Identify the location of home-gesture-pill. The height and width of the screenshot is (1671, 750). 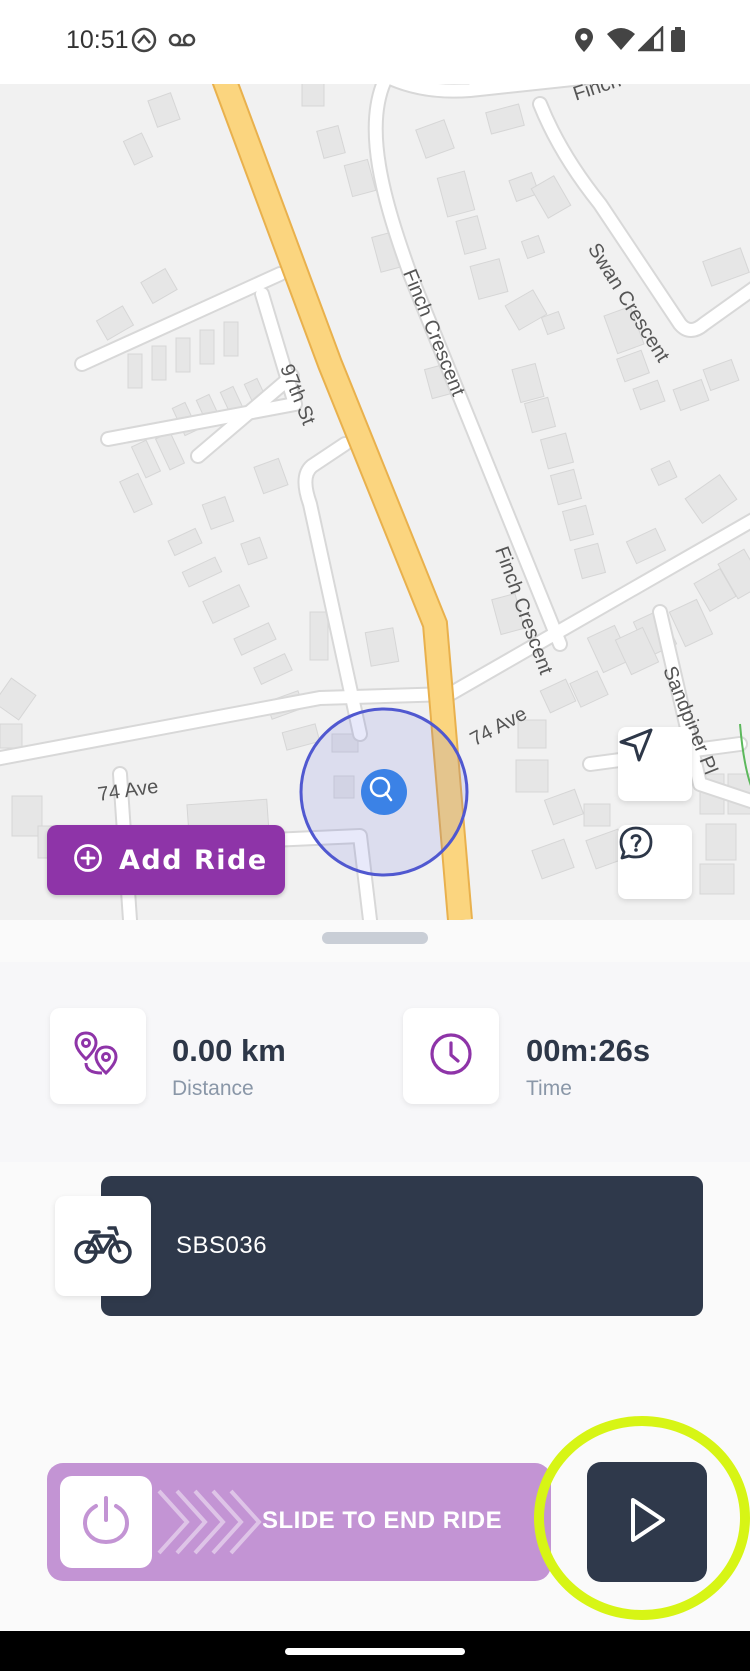
(375, 1651).